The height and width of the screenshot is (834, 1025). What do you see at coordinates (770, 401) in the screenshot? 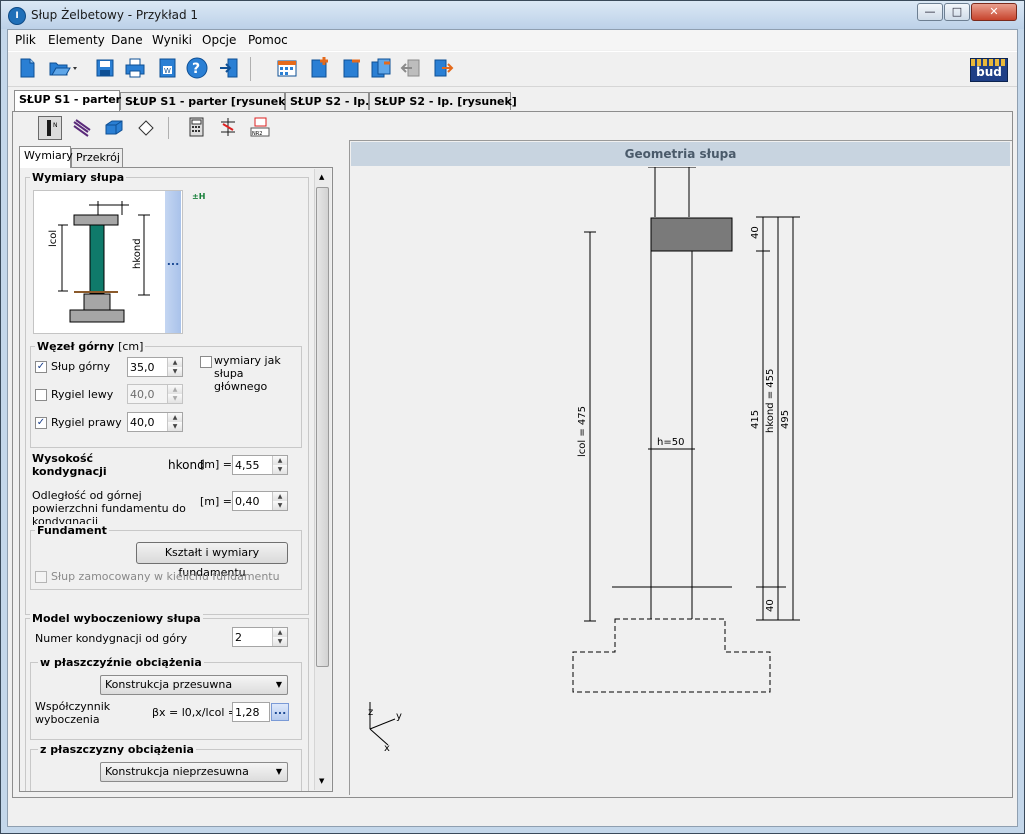
I see `label-hkond: hkond = 455` at bounding box center [770, 401].